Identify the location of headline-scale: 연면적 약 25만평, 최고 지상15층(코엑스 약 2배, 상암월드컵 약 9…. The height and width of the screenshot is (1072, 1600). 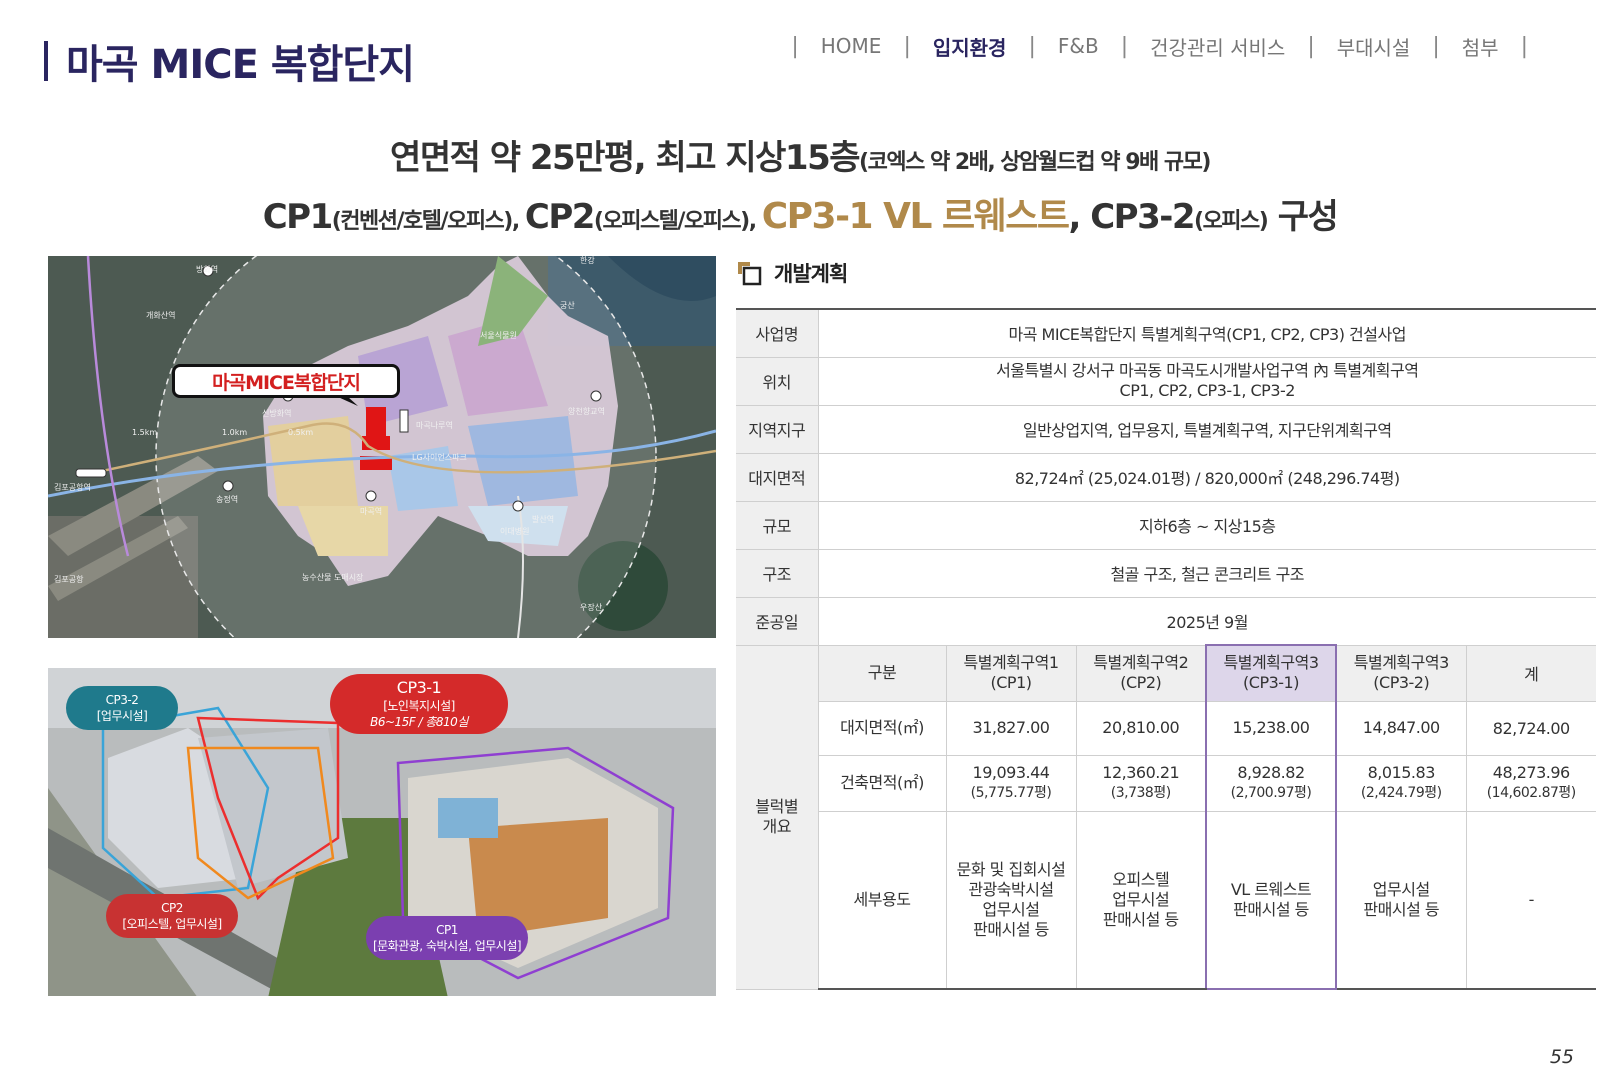
(800, 154).